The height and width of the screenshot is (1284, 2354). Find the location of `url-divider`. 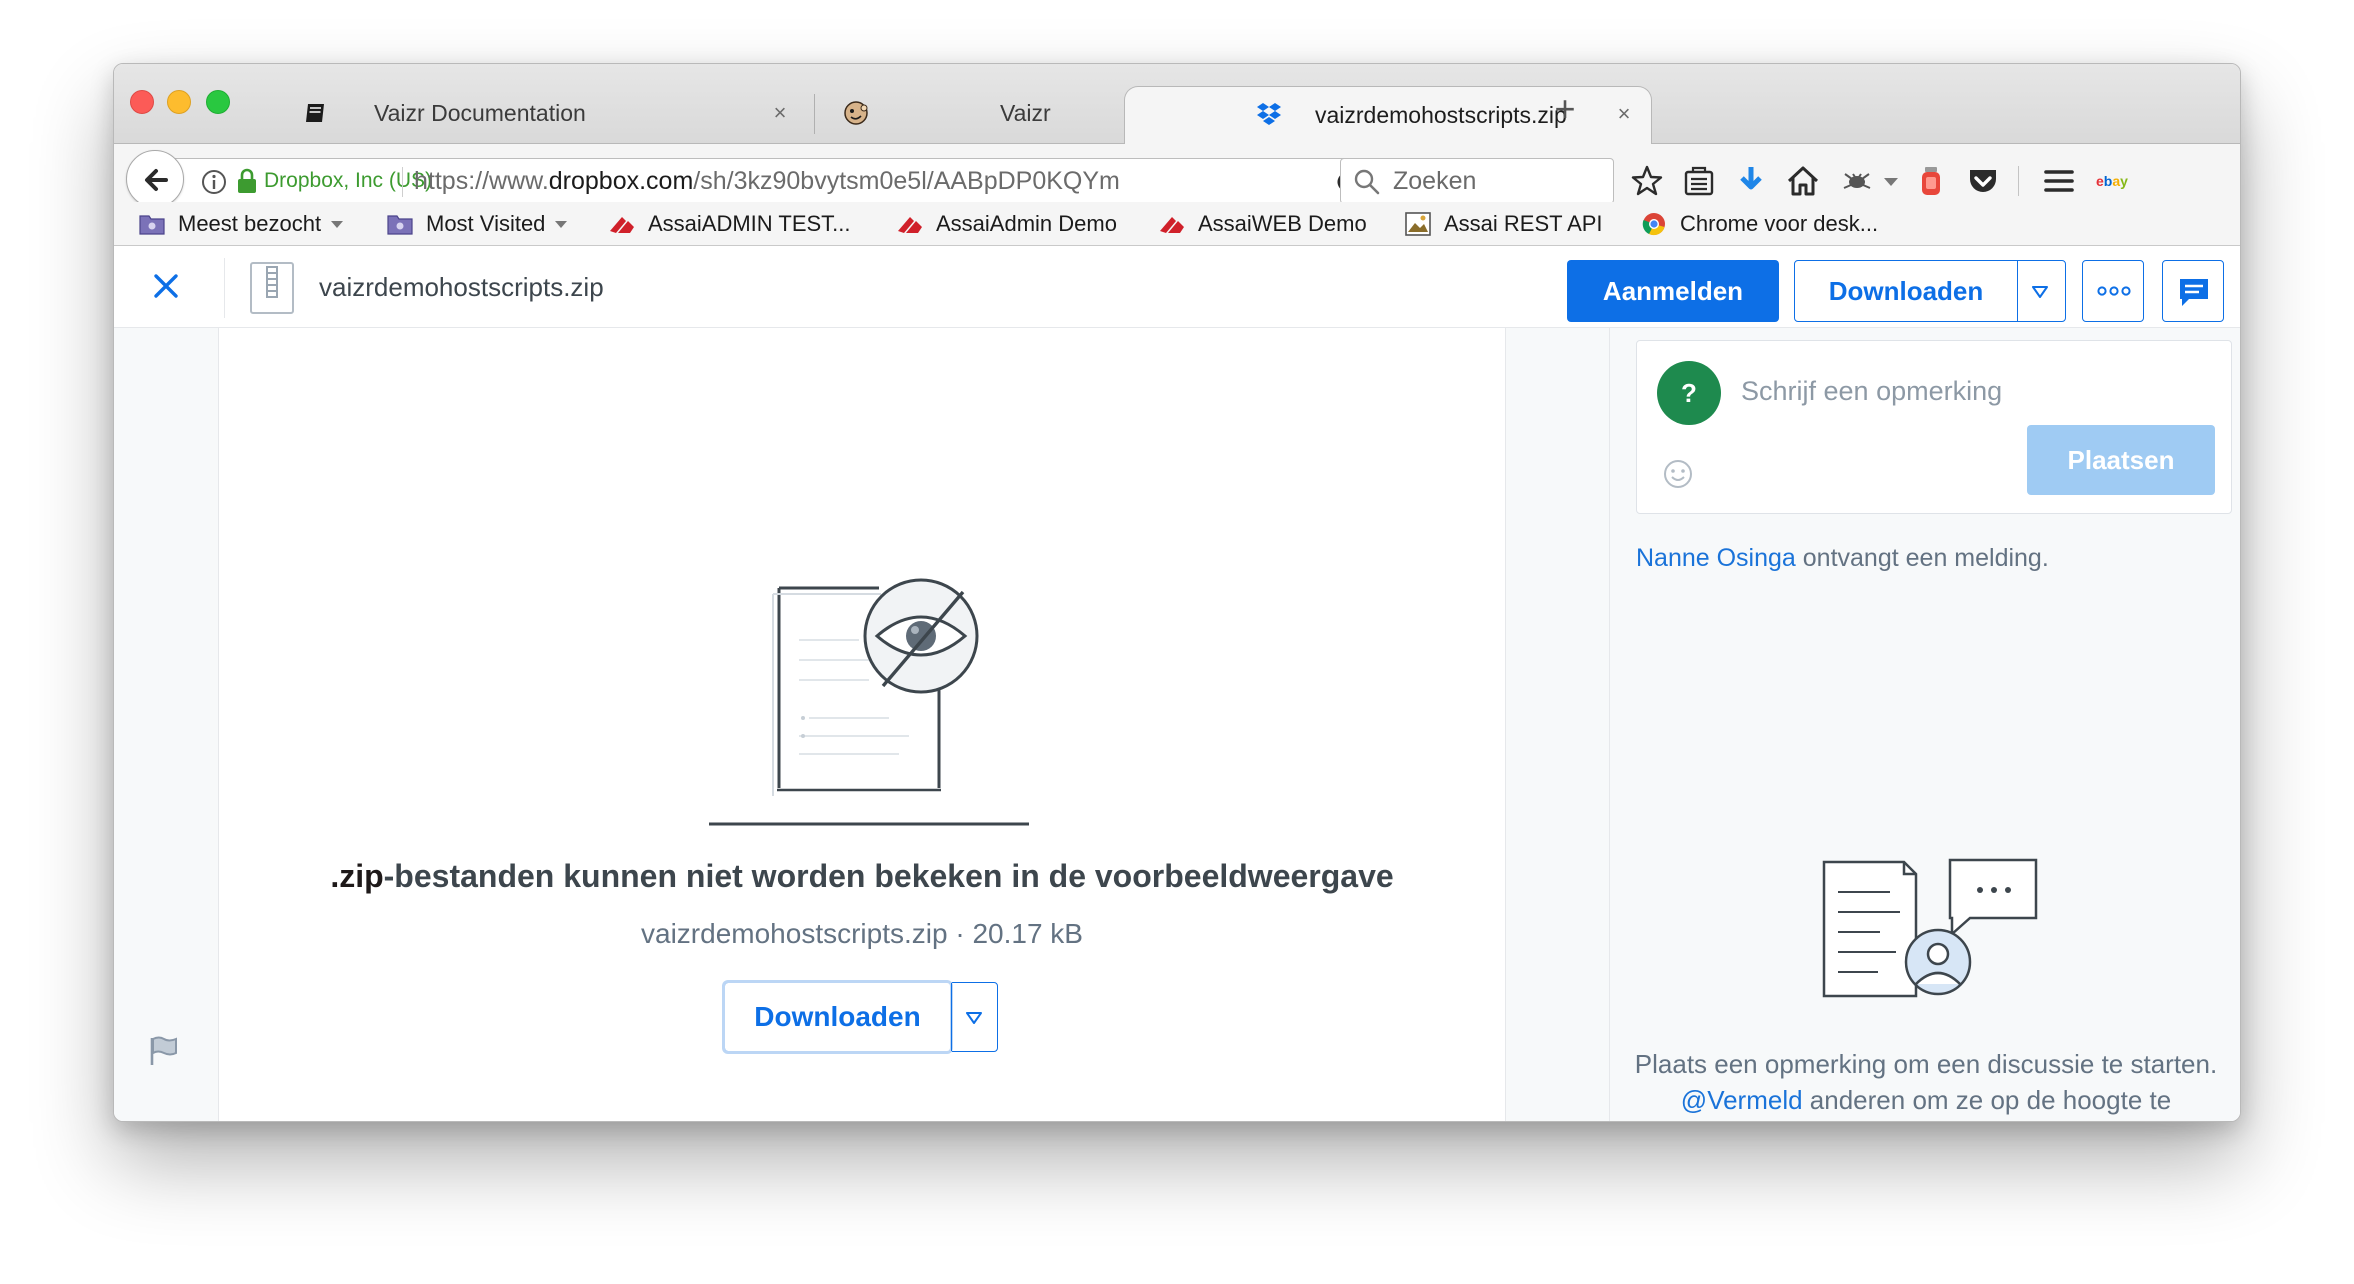

url-divider is located at coordinates (402, 182).